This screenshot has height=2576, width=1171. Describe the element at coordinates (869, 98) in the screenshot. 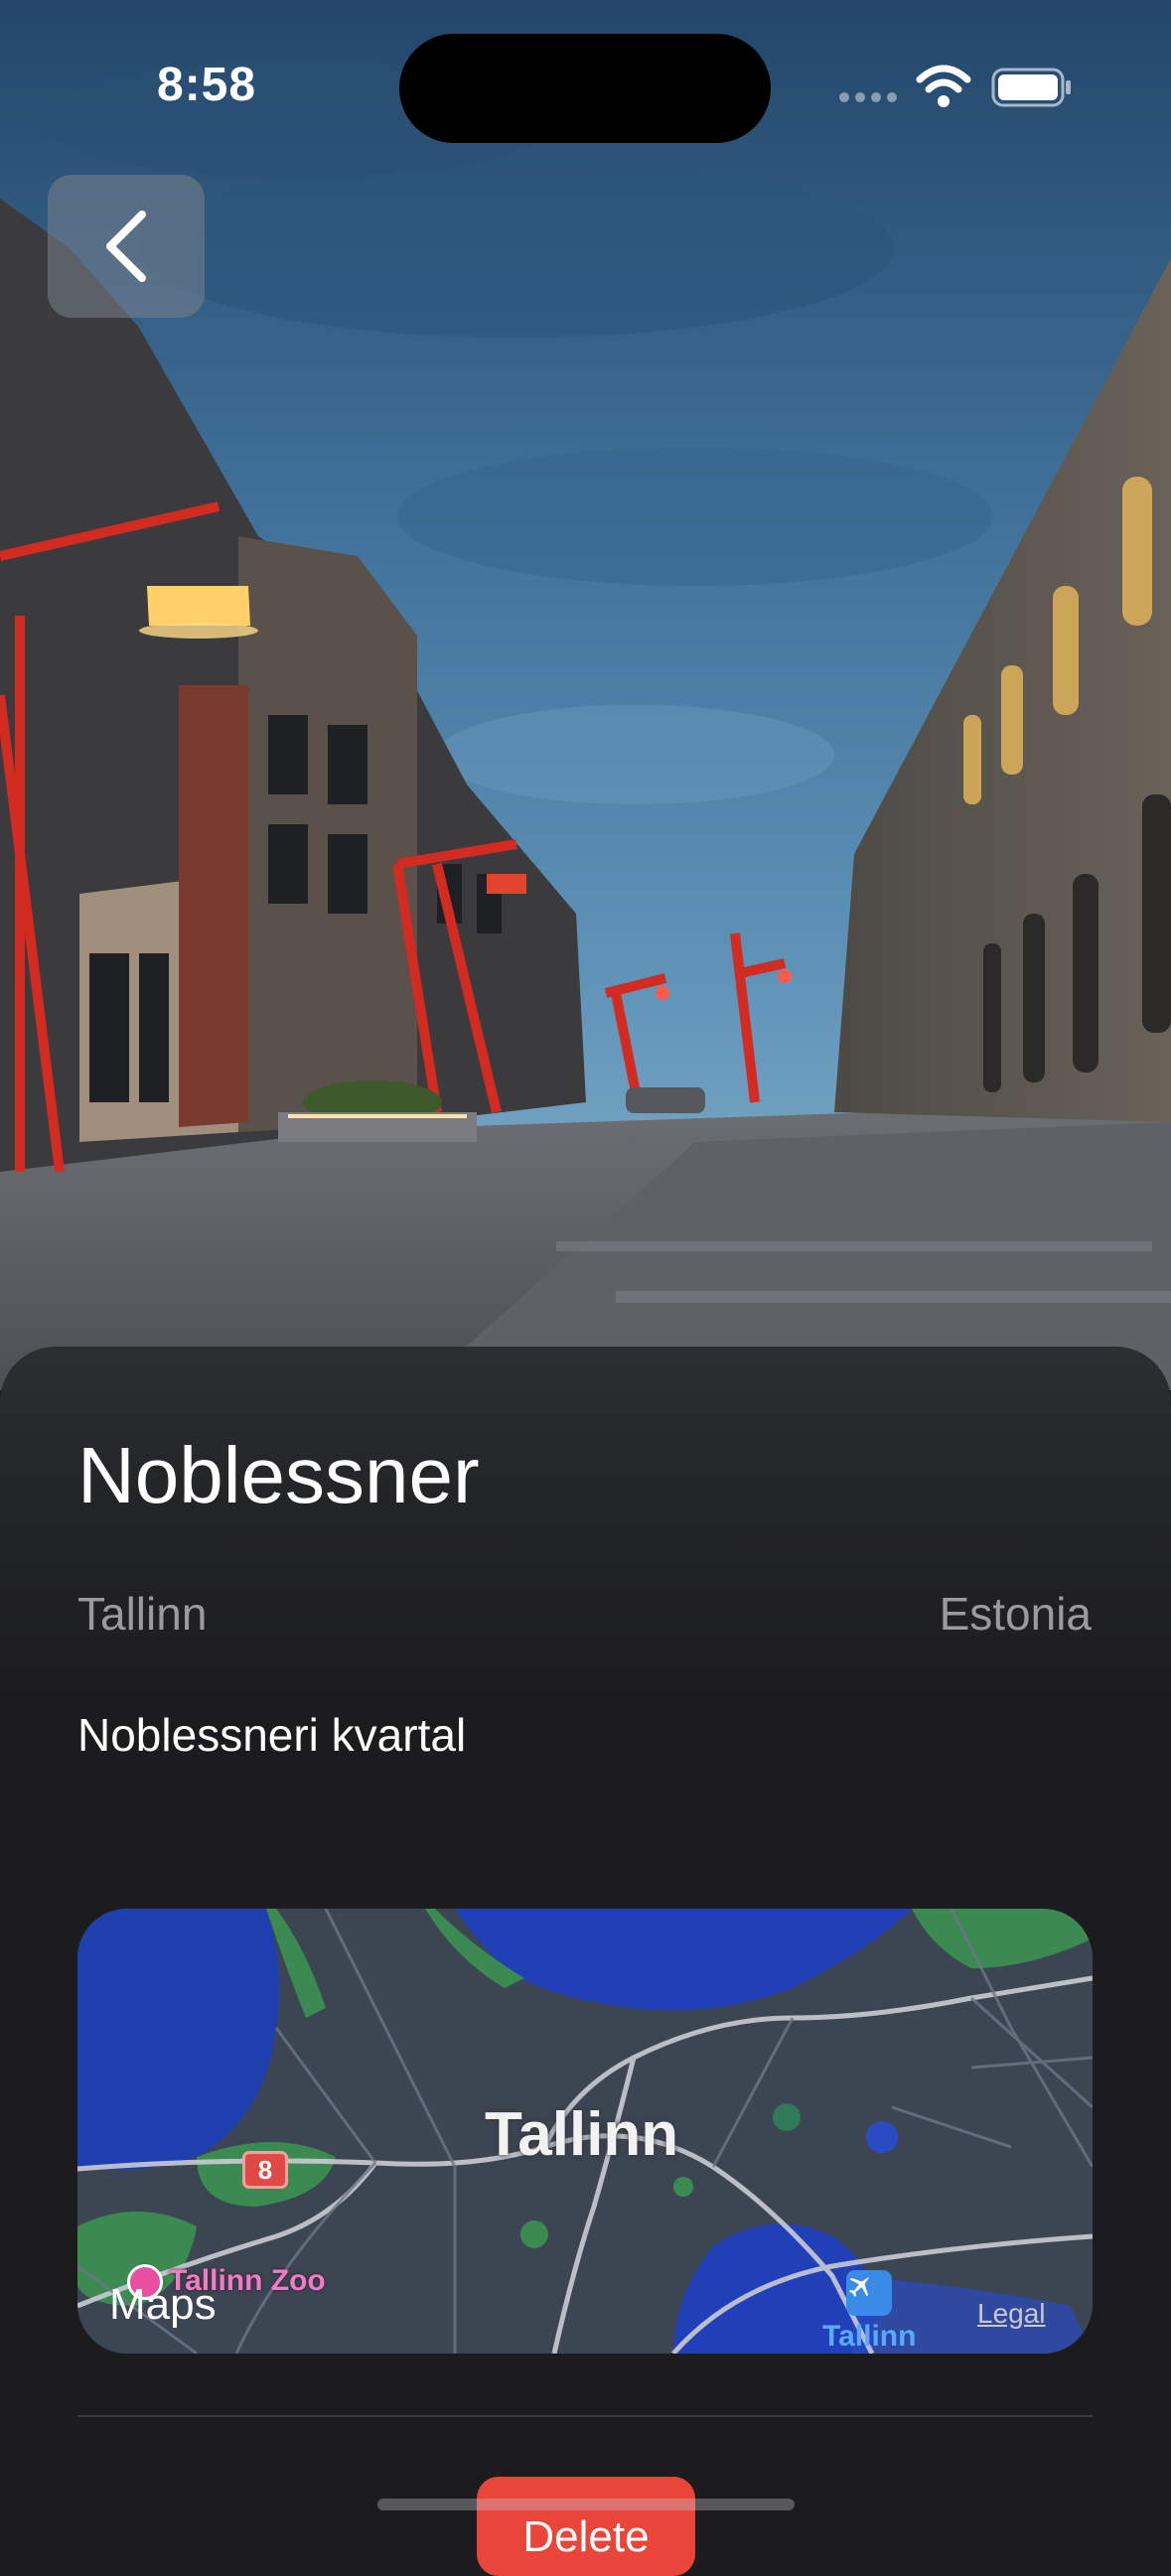

I see `cellular-signal-icon` at that location.